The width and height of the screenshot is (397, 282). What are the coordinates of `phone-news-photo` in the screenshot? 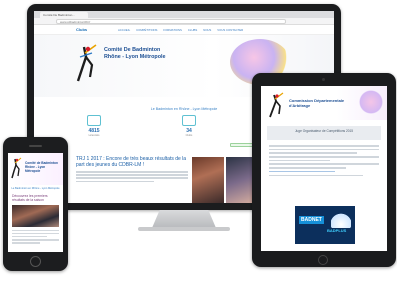 It's located at (35, 216).